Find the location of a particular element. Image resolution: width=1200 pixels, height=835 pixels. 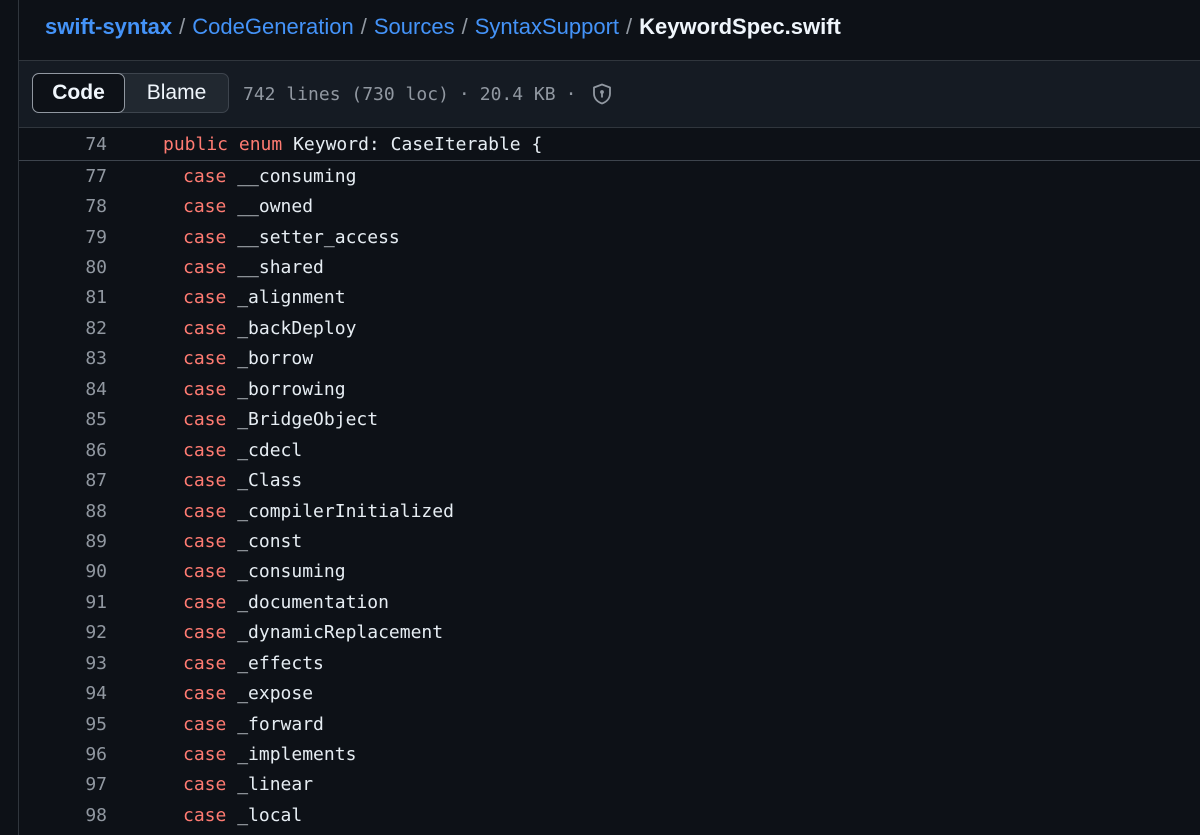

line-number: 93 is located at coordinates (63, 663).